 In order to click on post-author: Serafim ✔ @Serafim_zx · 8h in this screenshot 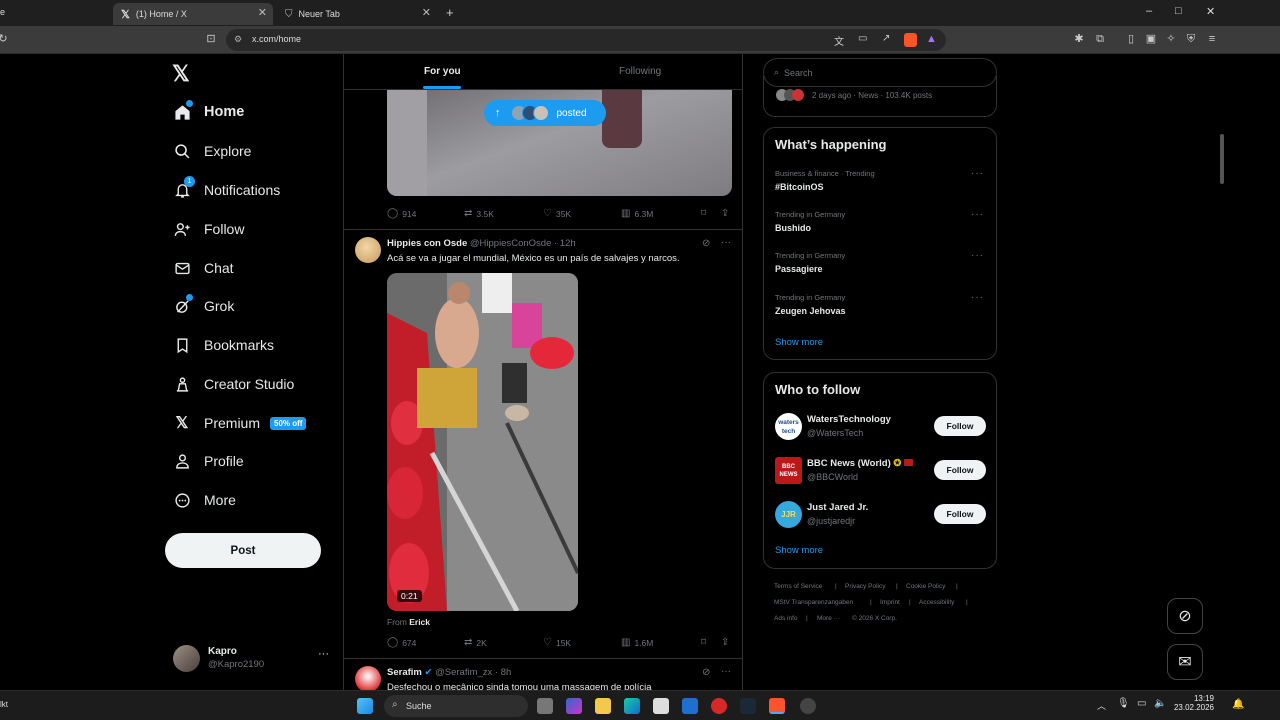, I will do `click(449, 672)`.